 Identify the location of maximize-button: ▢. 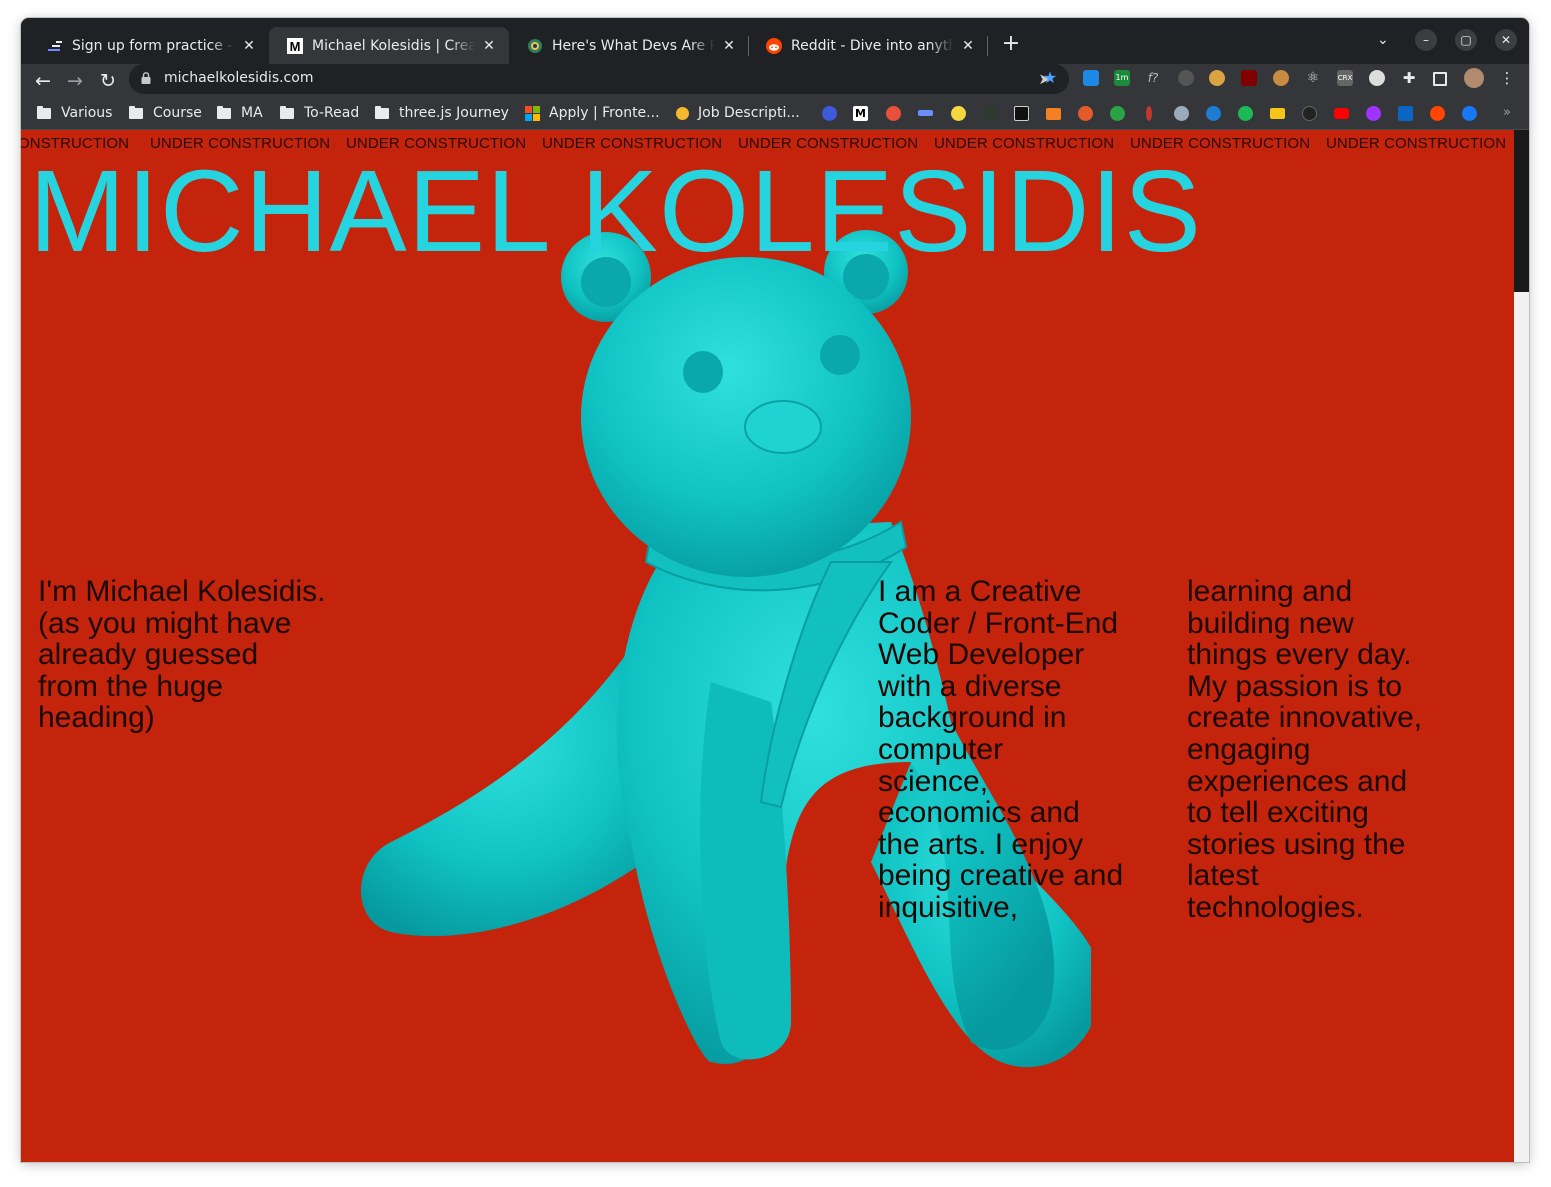
(1466, 40).